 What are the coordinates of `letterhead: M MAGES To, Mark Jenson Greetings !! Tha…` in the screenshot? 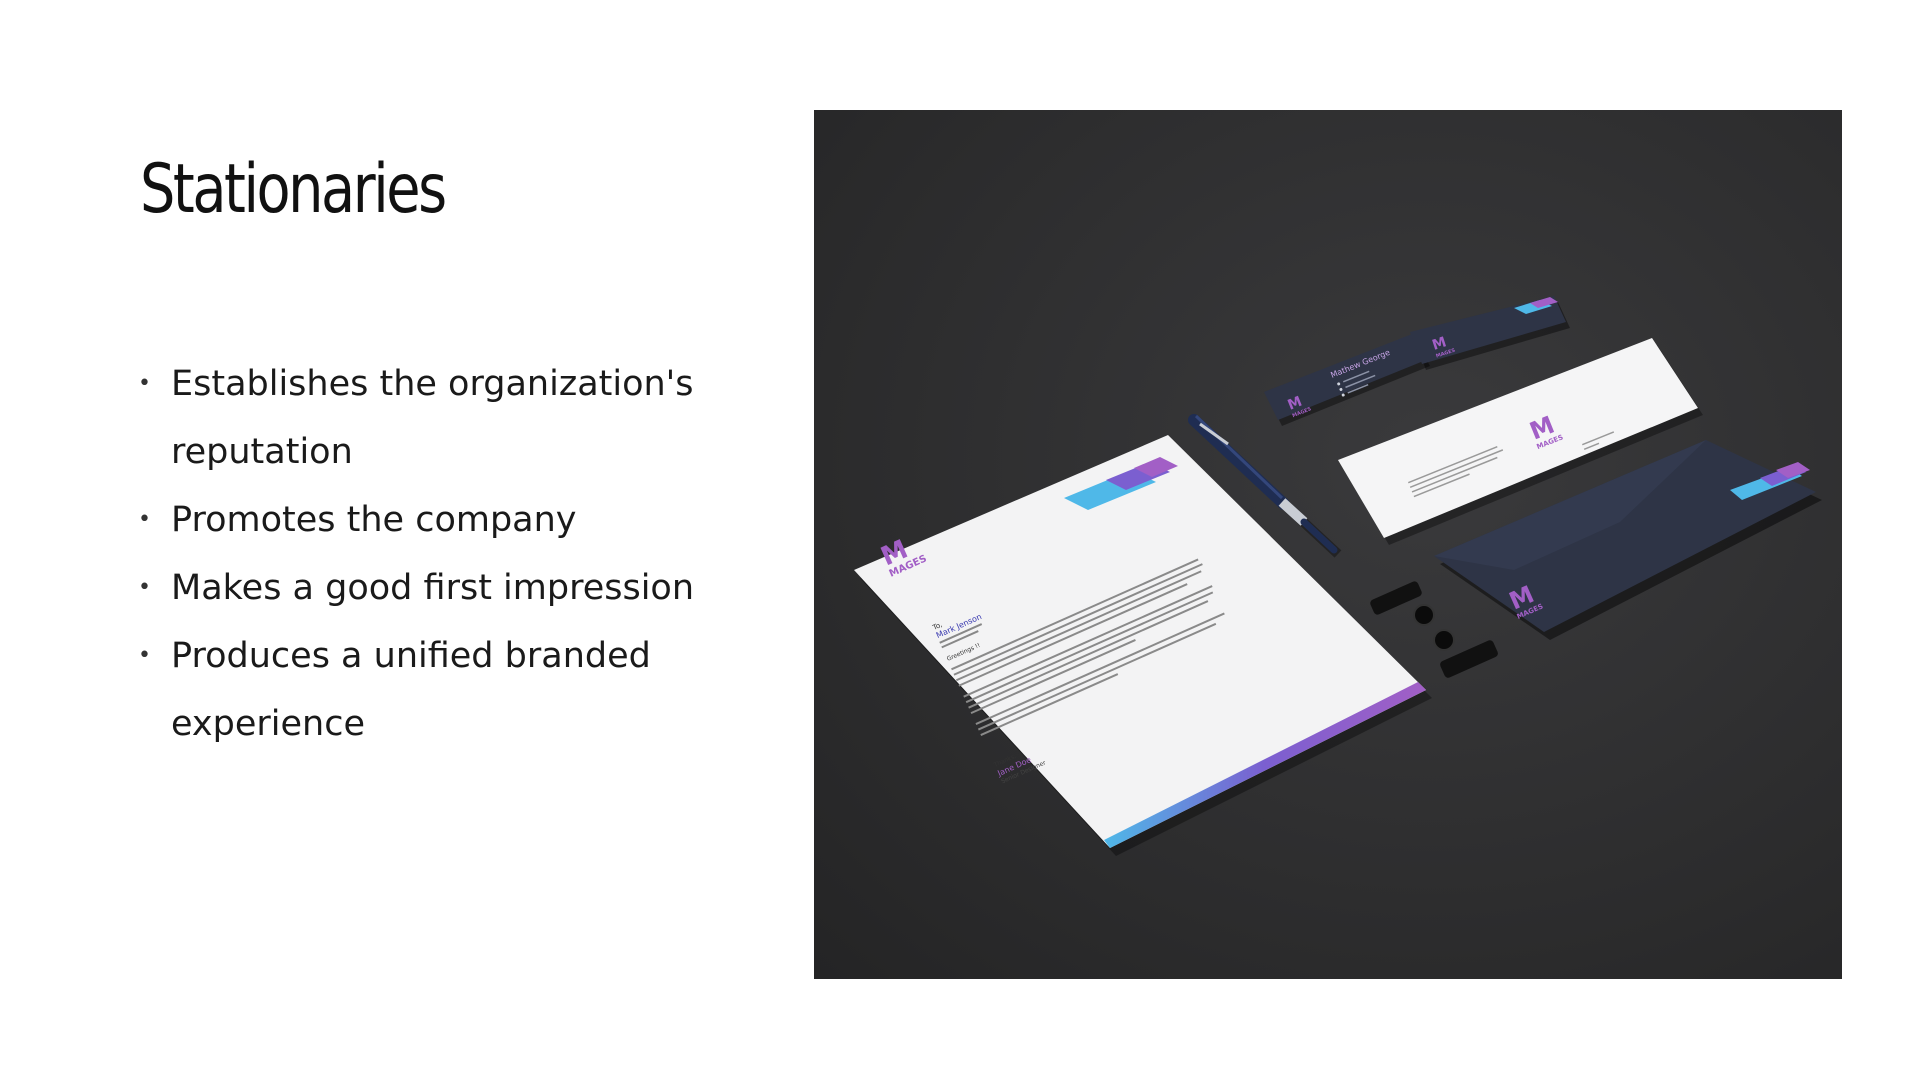 It's located at (1143, 645).